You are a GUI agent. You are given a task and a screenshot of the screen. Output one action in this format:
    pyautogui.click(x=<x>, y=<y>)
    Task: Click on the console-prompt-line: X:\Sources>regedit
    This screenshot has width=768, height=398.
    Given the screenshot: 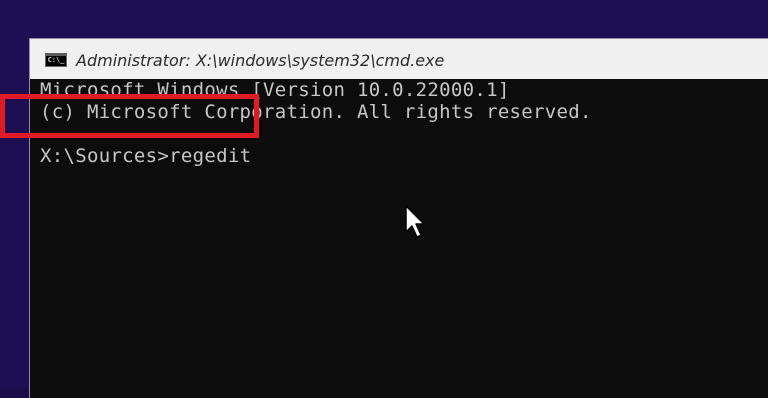 What is the action you would take?
    pyautogui.click(x=145, y=156)
    